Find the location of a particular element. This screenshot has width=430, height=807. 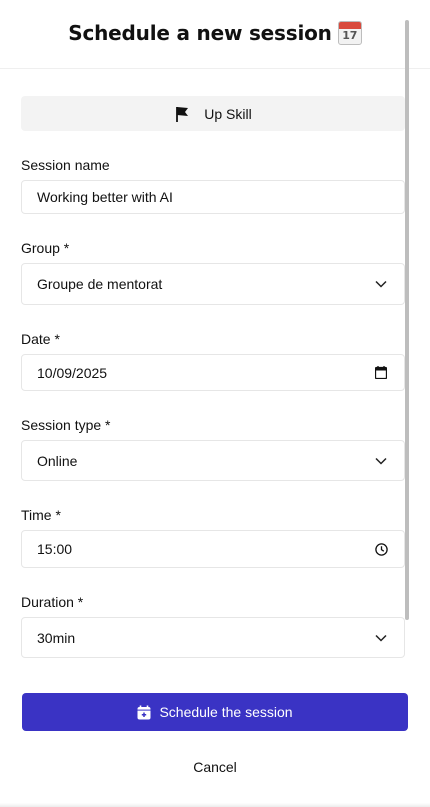

time-input: 15:00 is located at coordinates (213, 549).